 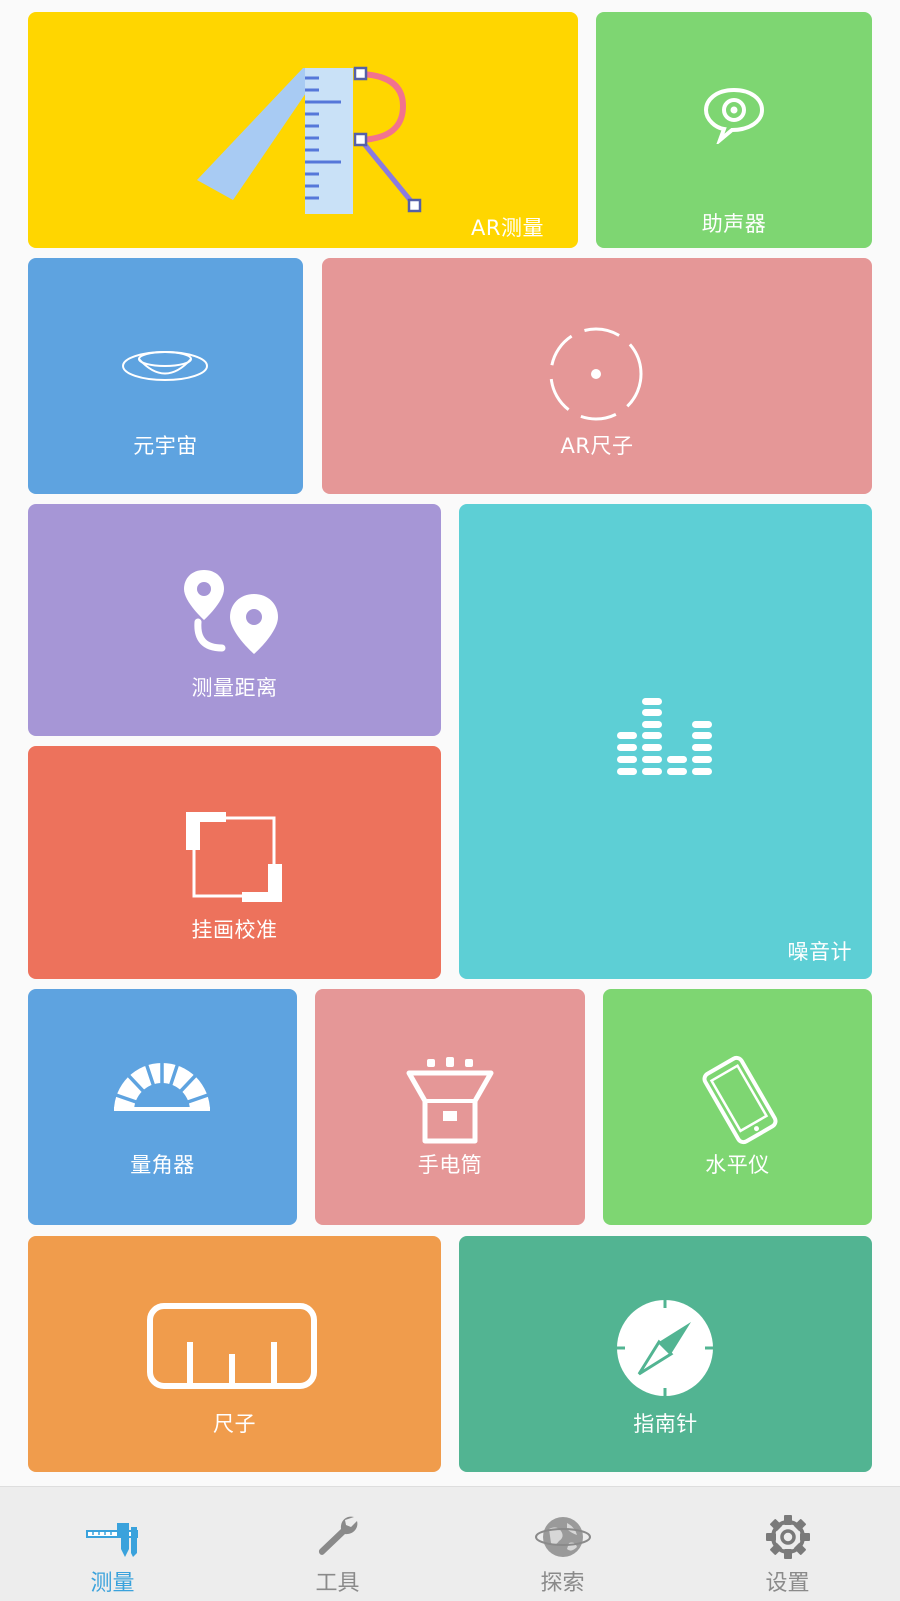 I want to click on tile-label: 尺子, so click(x=234, y=1424).